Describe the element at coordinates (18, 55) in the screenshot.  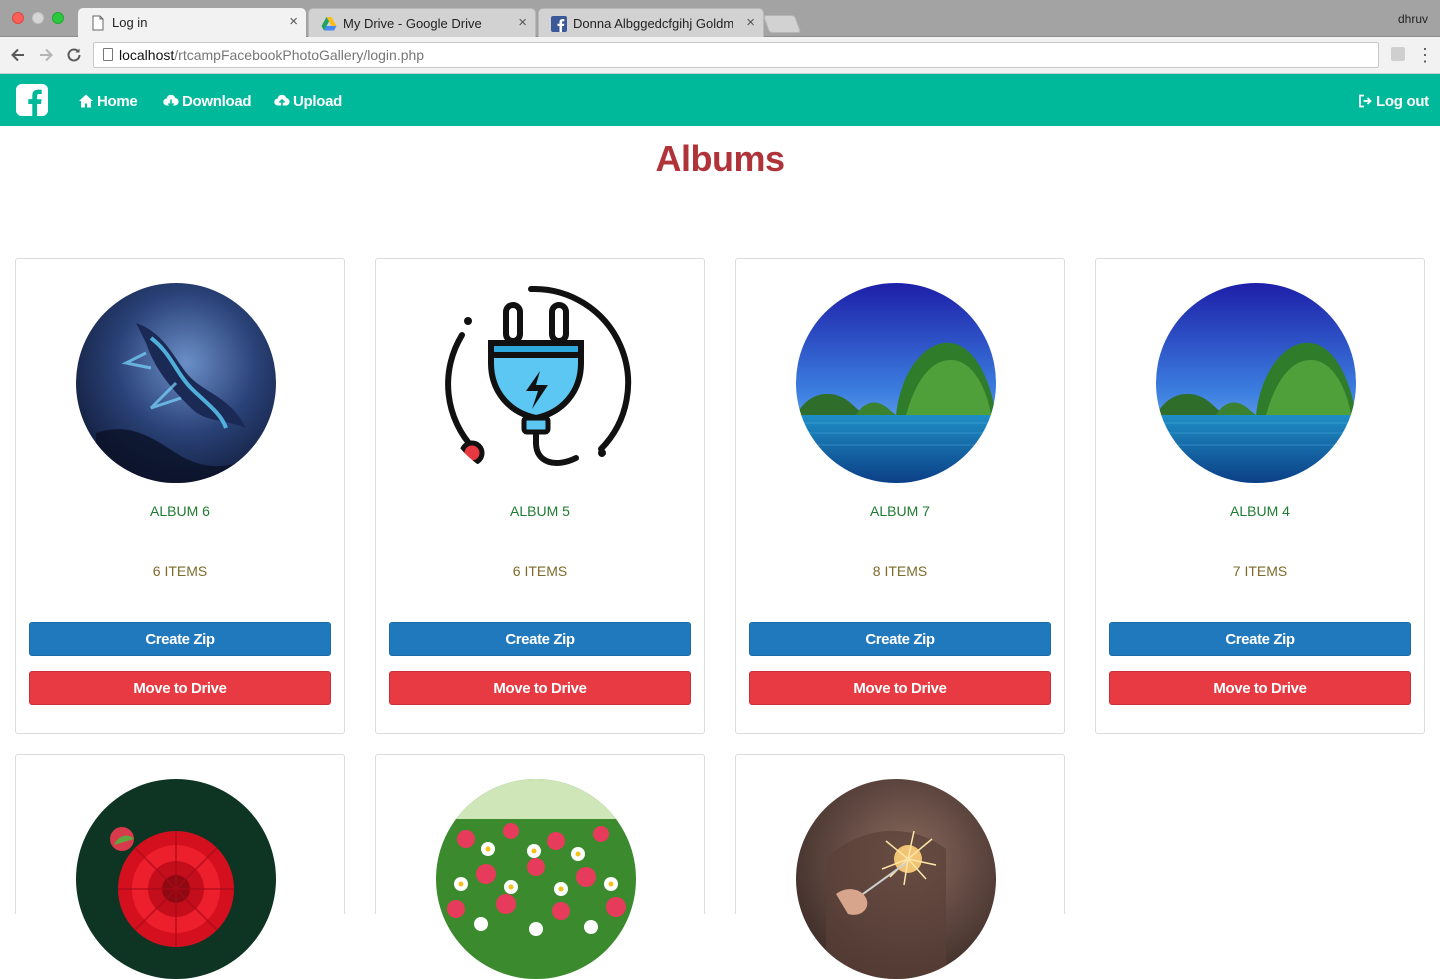
I see `back-arrow-icon` at that location.